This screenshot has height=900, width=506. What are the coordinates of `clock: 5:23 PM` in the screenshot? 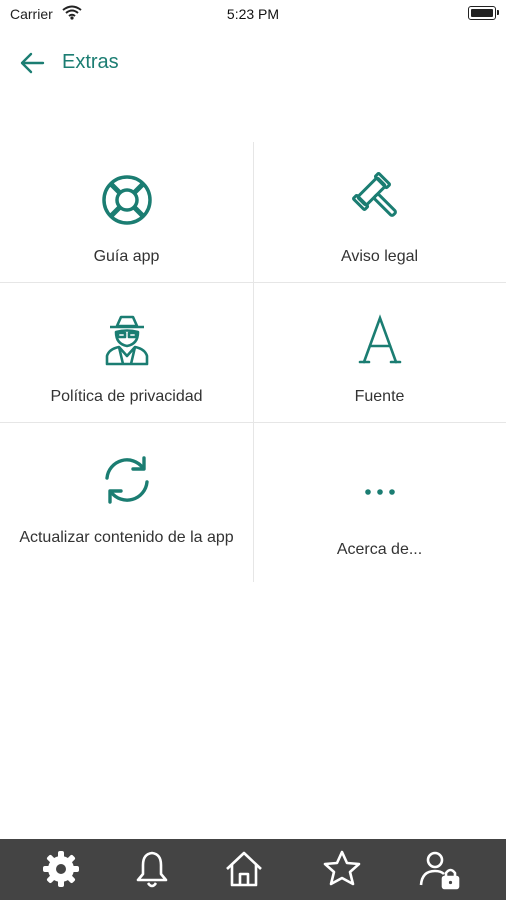 It's located at (253, 14).